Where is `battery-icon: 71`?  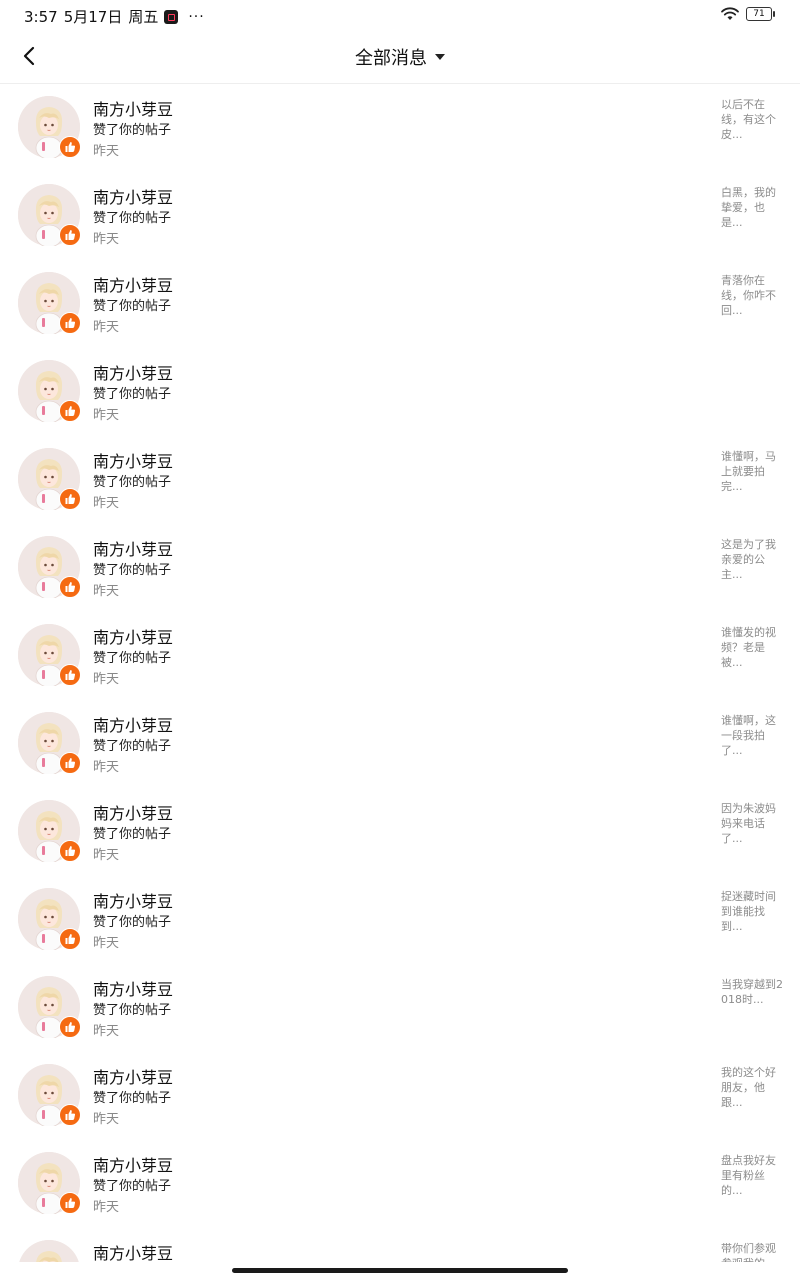 battery-icon: 71 is located at coordinates (760, 14).